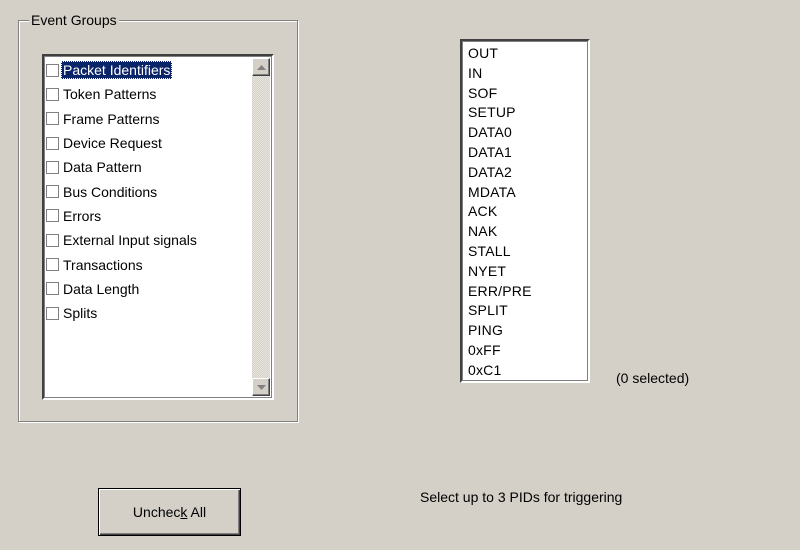  What do you see at coordinates (103, 264) in the screenshot?
I see `event-group-label: Transactions` at bounding box center [103, 264].